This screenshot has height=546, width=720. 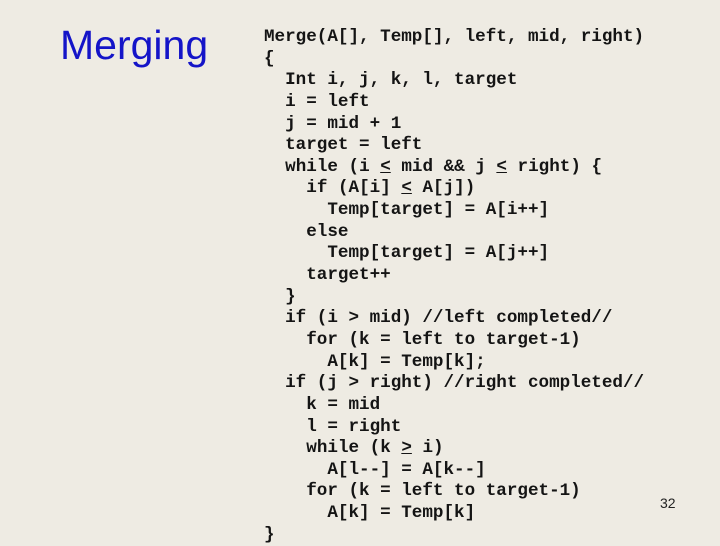 I want to click on code-line: while (k > i), so click(x=375, y=448).